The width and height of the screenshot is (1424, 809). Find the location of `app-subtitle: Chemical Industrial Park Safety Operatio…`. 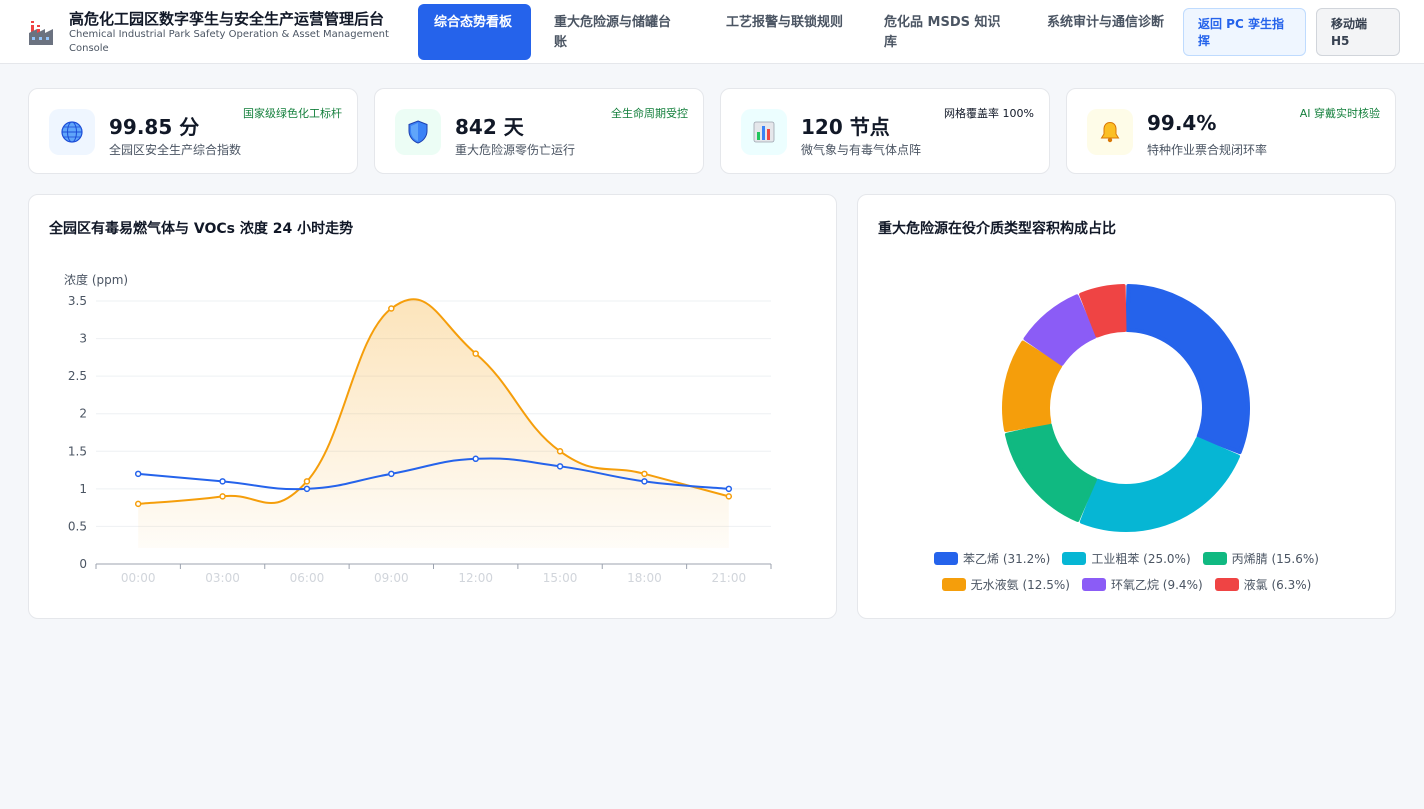

app-subtitle: Chemical Industrial Park Safety Operatio… is located at coordinates (229, 41).